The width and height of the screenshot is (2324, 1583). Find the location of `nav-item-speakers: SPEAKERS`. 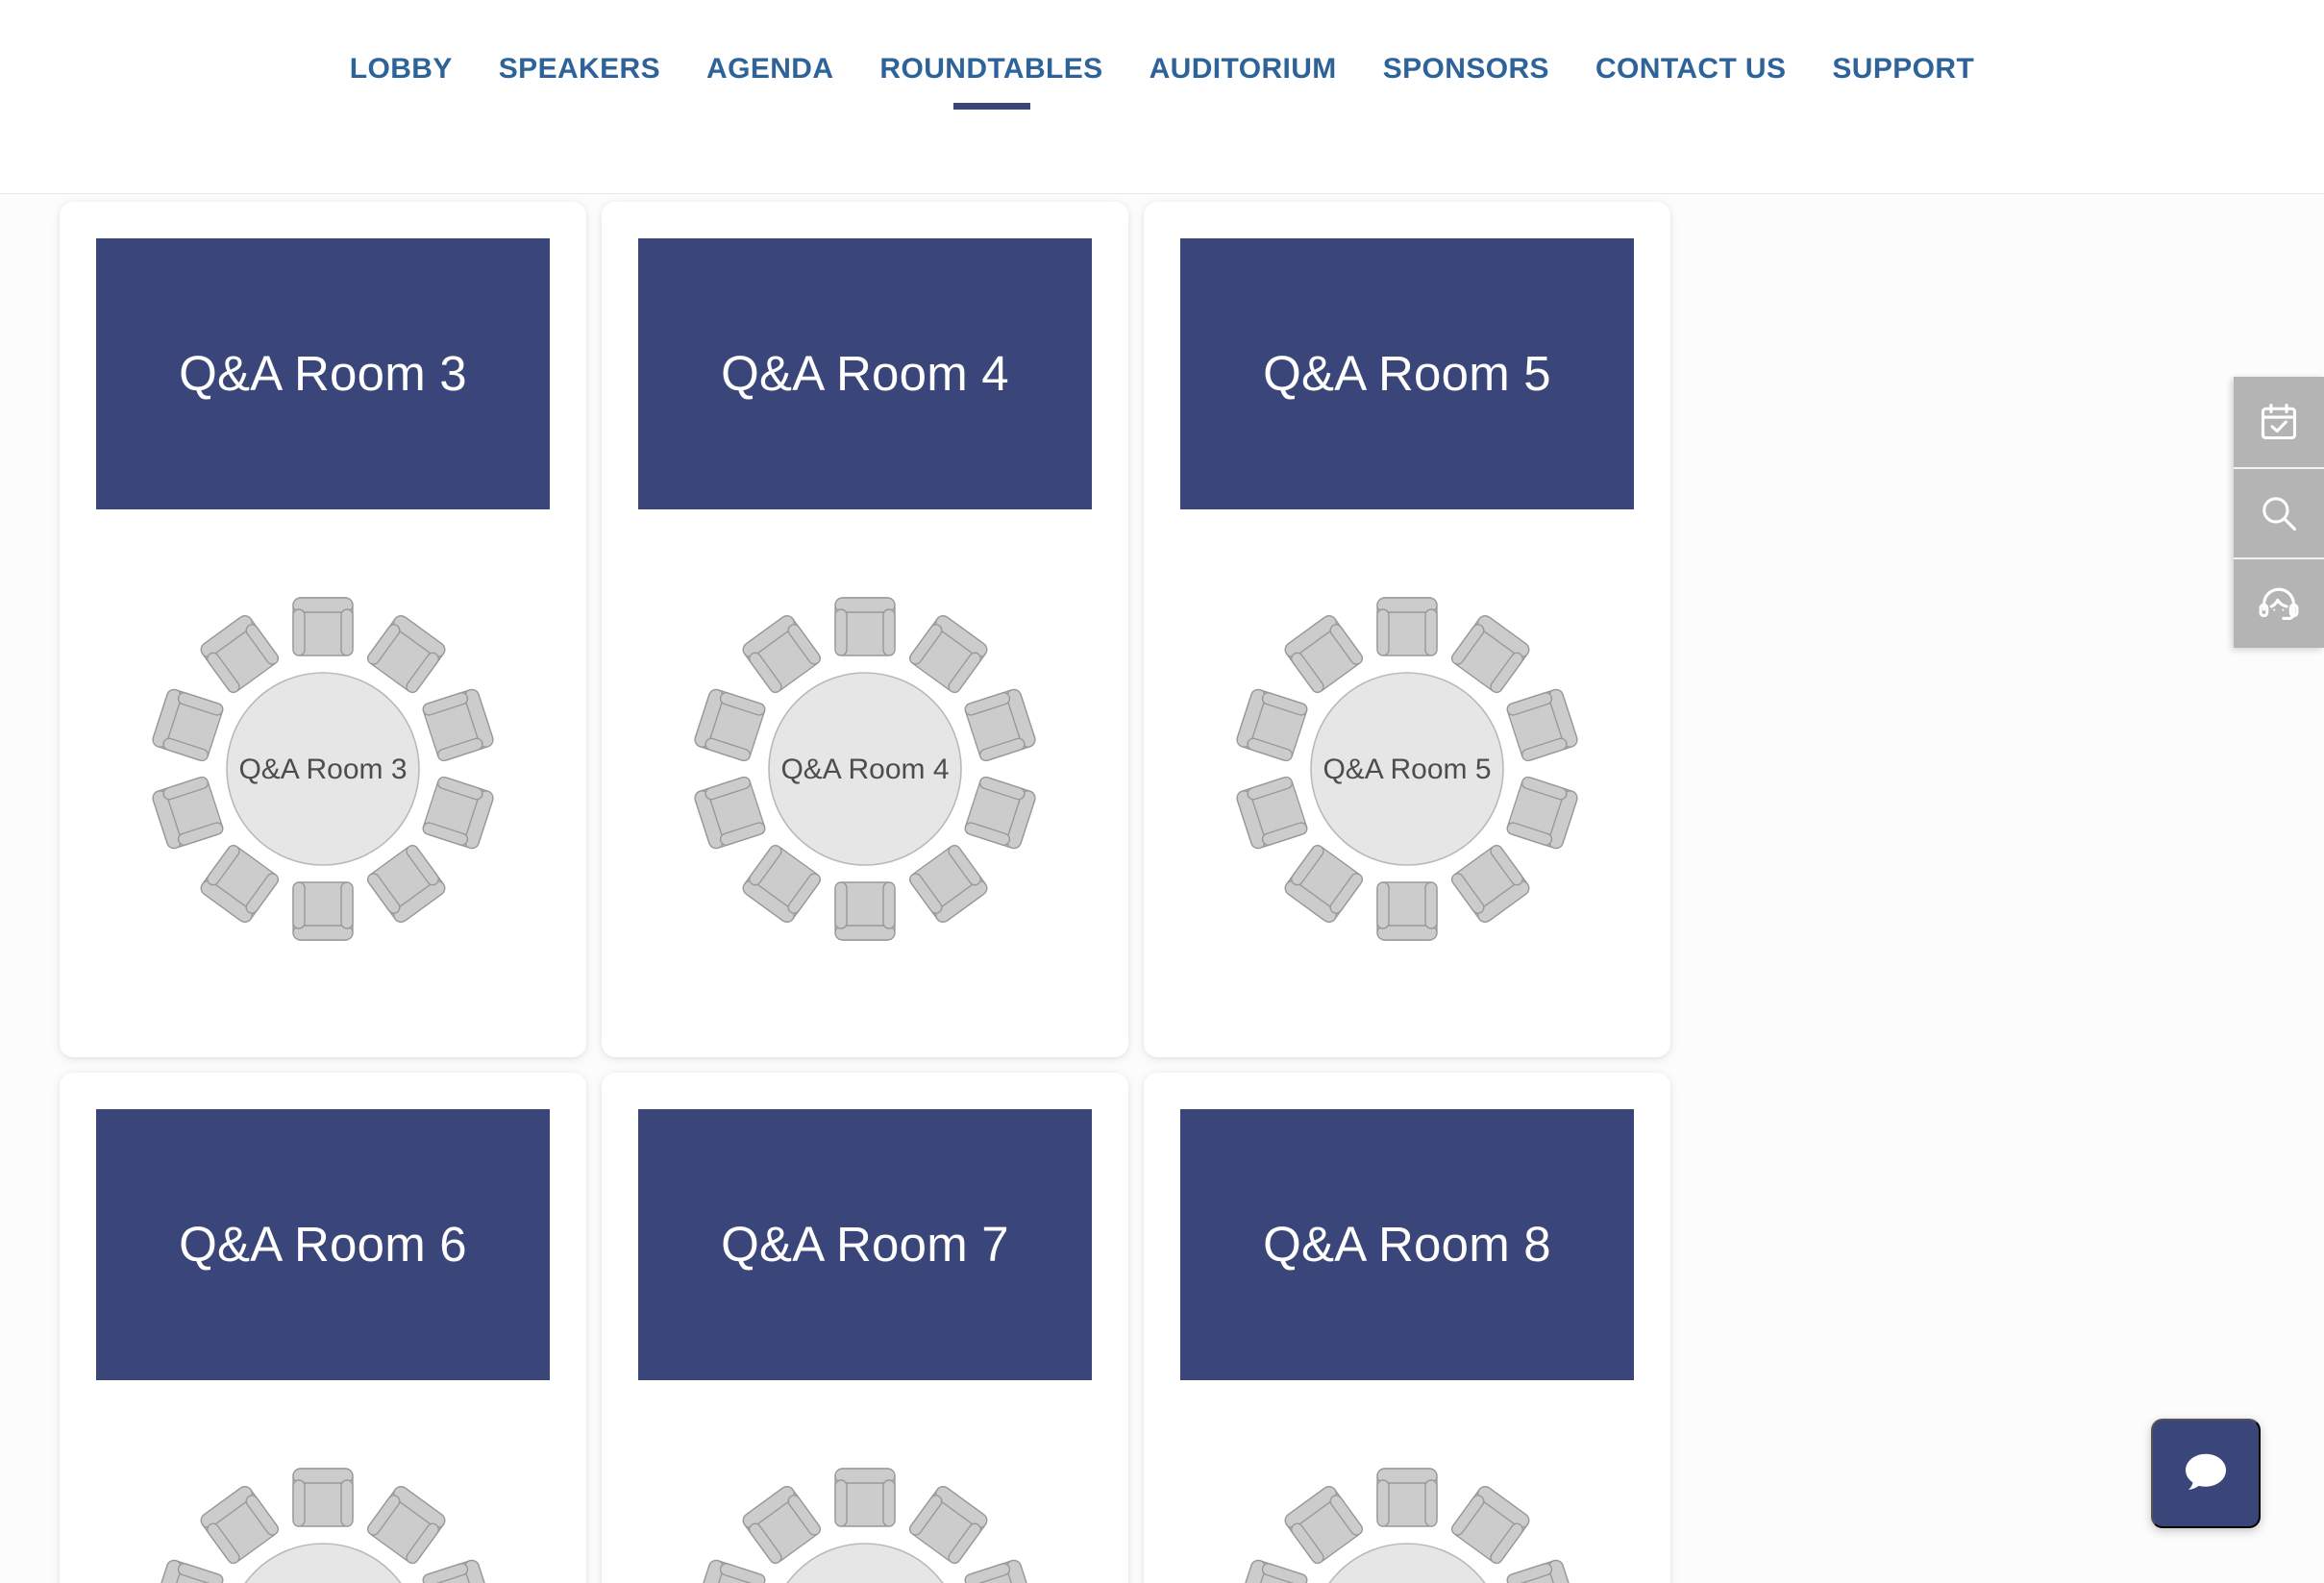

nav-item-speakers: SPEAKERS is located at coordinates (579, 69).